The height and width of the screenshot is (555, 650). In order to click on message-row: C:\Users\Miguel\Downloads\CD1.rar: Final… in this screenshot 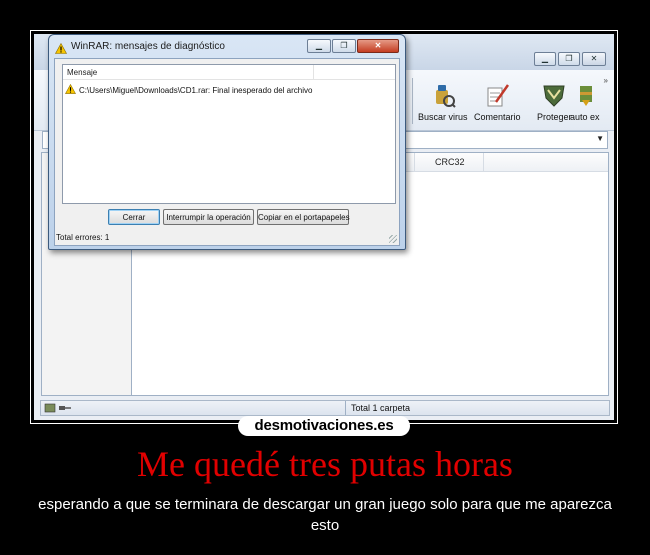, I will do `click(189, 89)`.